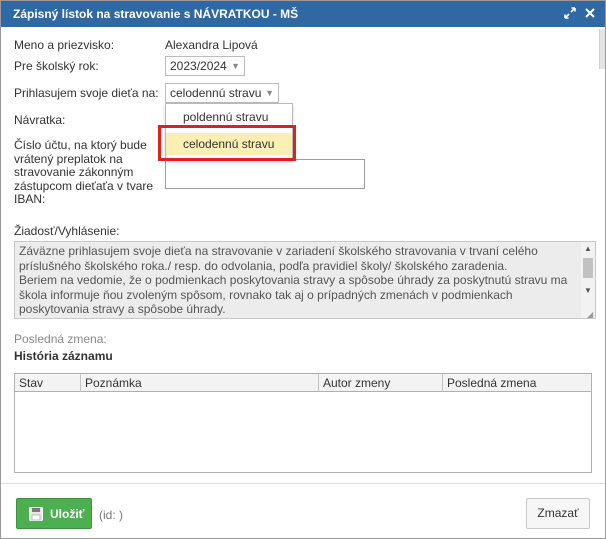 This screenshot has height=539, width=606. What do you see at coordinates (588, 290) in the screenshot?
I see `scroll-down-icon: ▼` at bounding box center [588, 290].